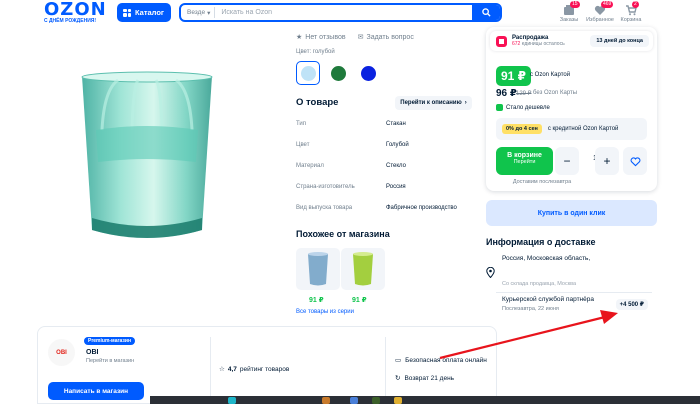 Image resolution: width=700 pixels, height=404 pixels. I want to click on search-input, so click(343, 12).